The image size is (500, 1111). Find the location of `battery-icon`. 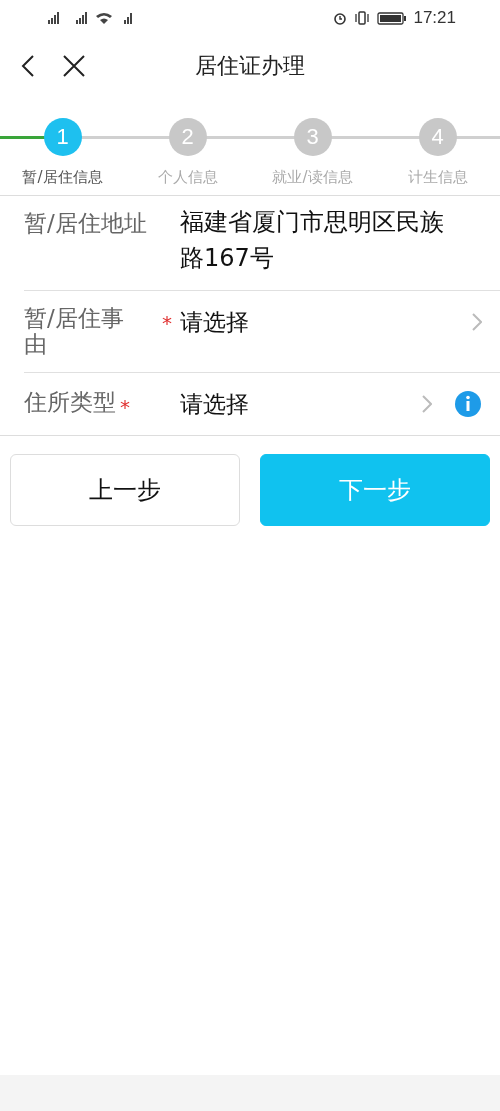

battery-icon is located at coordinates (392, 18).